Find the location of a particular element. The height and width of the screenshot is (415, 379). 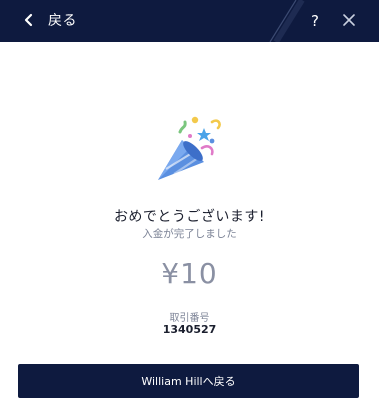

header-bar: 戻る ? is located at coordinates (189, 21).